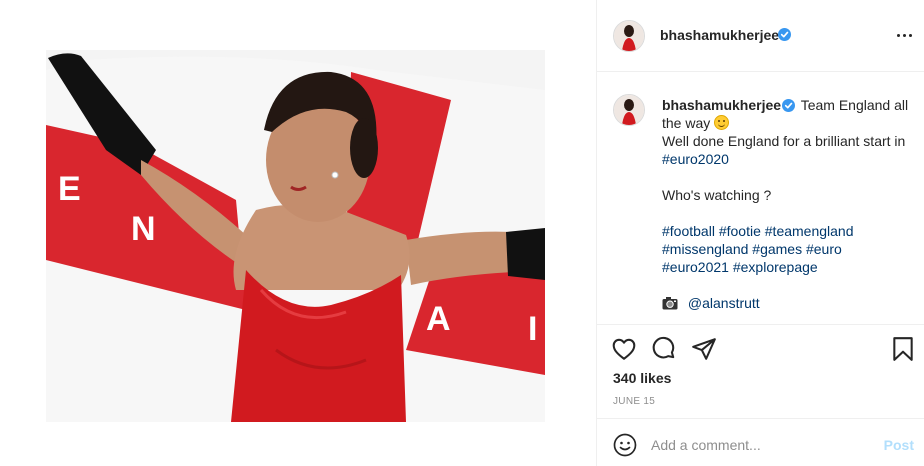  Describe the element at coordinates (625, 445) in the screenshot. I see `smiley-icon` at that location.